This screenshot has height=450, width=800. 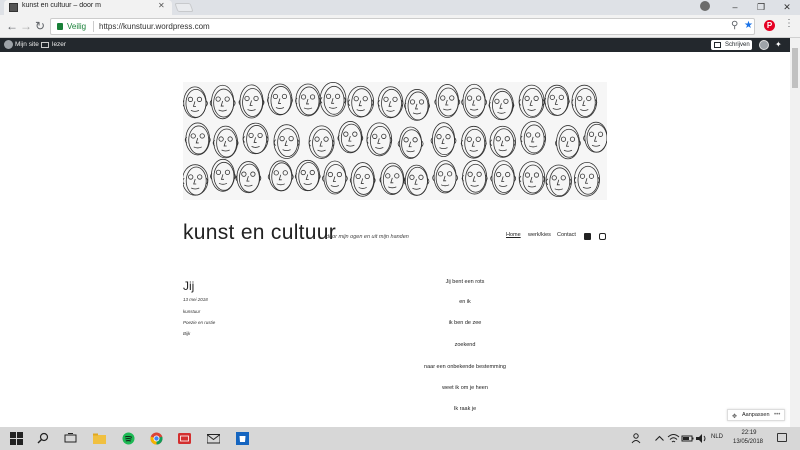 What do you see at coordinates (749, 433) in the screenshot?
I see `clock-time: 22:19` at bounding box center [749, 433].